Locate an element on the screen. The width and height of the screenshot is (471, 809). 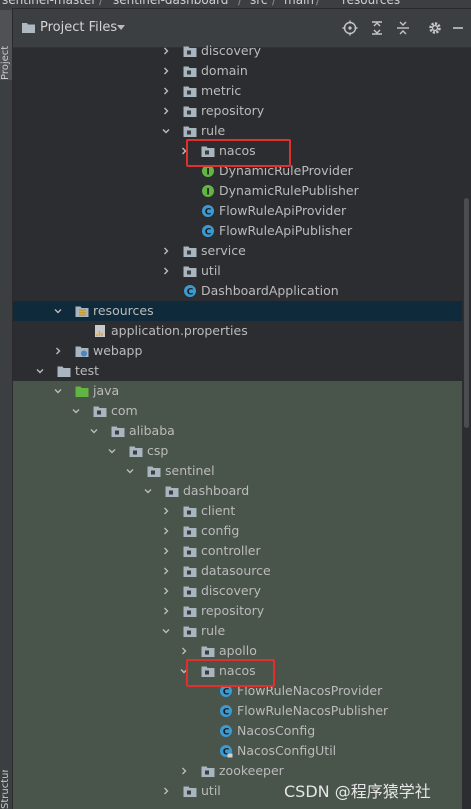
tree-row: resources is located at coordinates (237, 311).